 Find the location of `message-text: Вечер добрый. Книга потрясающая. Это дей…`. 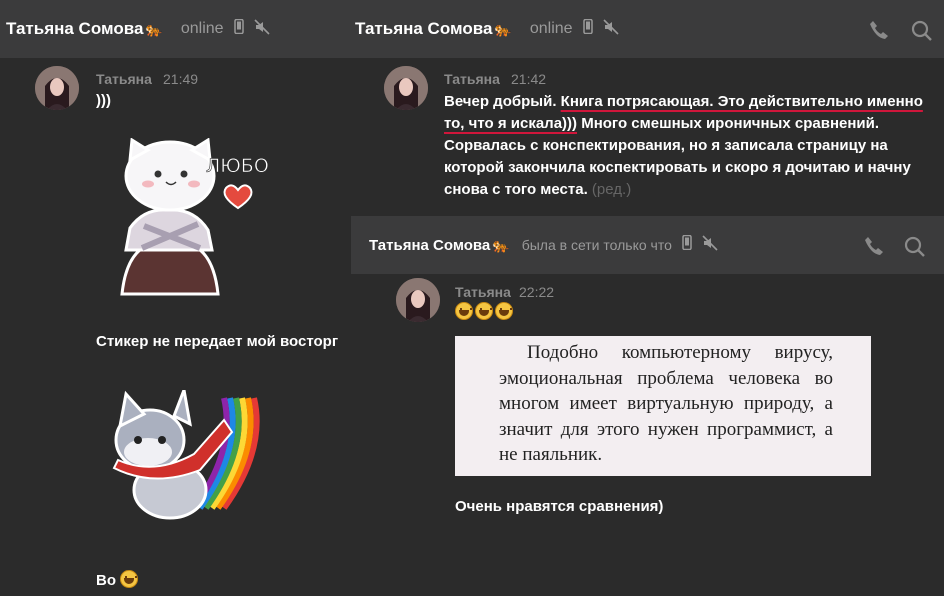

message-text: Вечер добрый. Книга потрясающая. Это дей… is located at coordinates (683, 145).